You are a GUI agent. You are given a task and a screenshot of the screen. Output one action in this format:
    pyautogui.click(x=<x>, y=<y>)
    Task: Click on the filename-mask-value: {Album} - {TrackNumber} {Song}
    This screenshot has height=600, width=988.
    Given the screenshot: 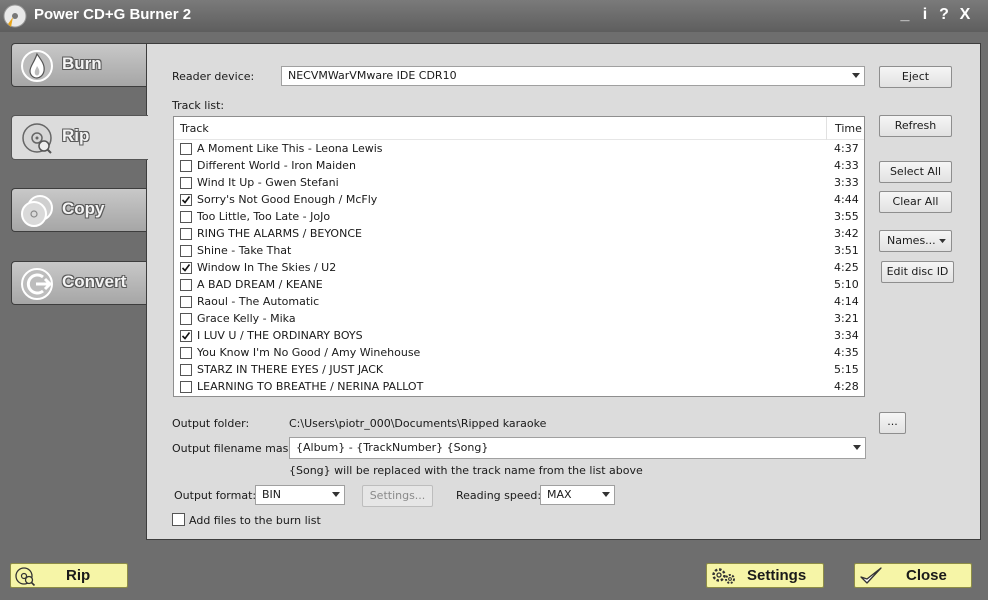 What is the action you would take?
    pyautogui.click(x=392, y=447)
    